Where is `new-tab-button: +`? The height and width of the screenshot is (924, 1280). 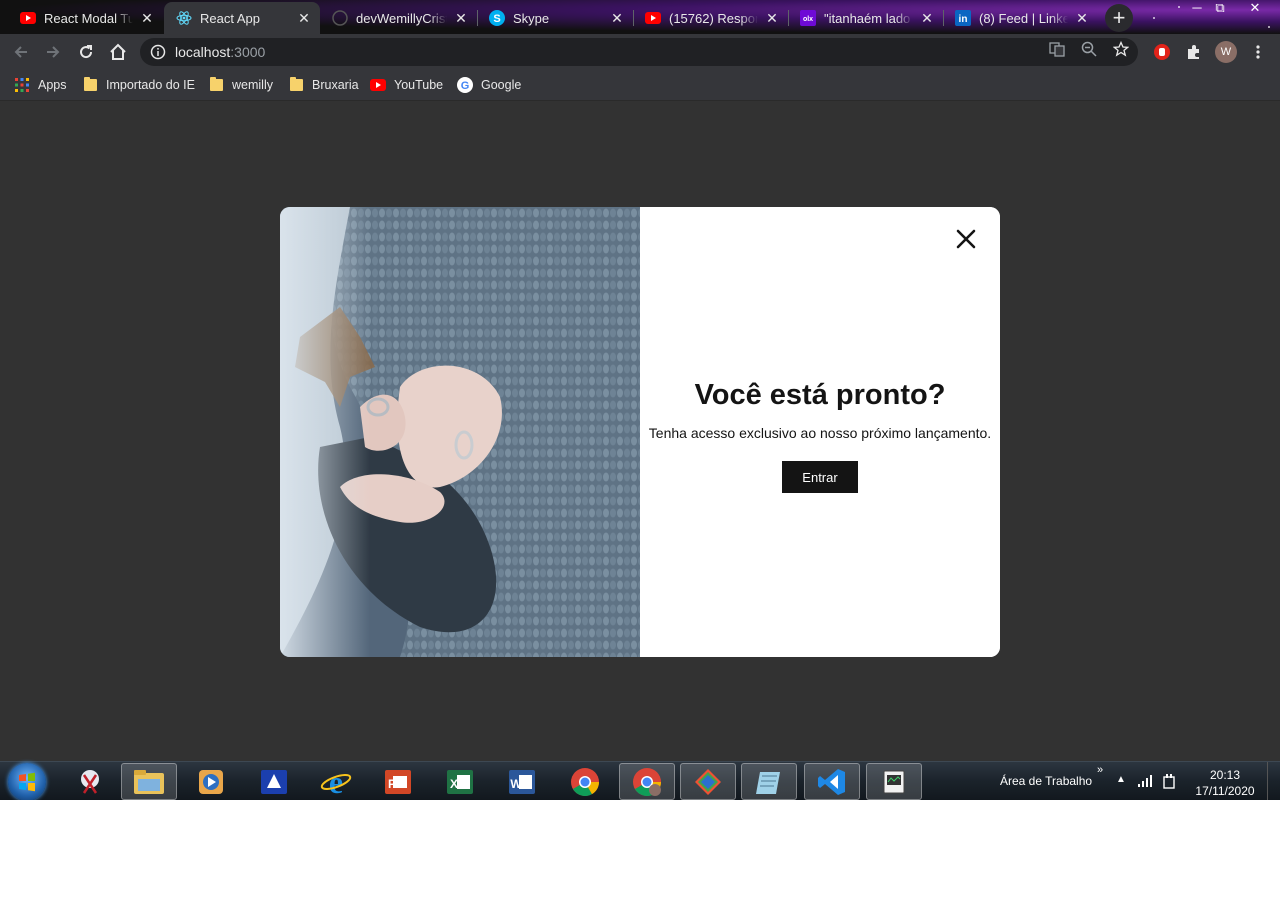
new-tab-button: + is located at coordinates (1119, 18).